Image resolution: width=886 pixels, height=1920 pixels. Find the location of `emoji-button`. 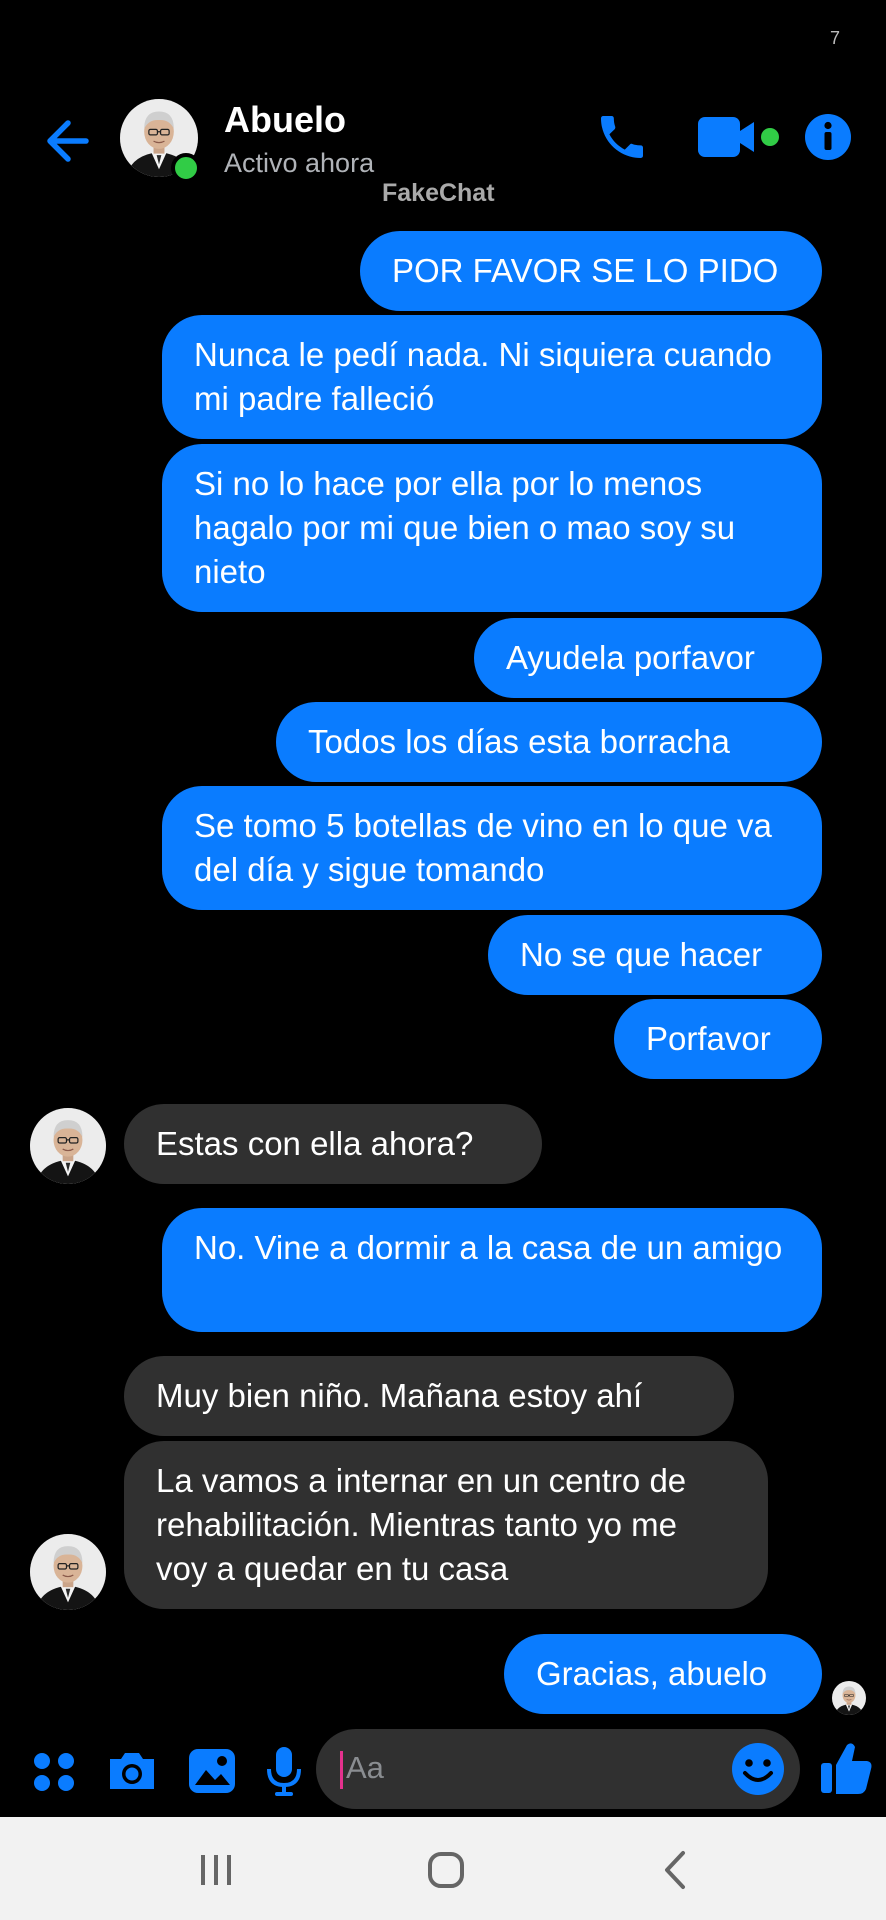

emoji-button is located at coordinates (758, 1769).